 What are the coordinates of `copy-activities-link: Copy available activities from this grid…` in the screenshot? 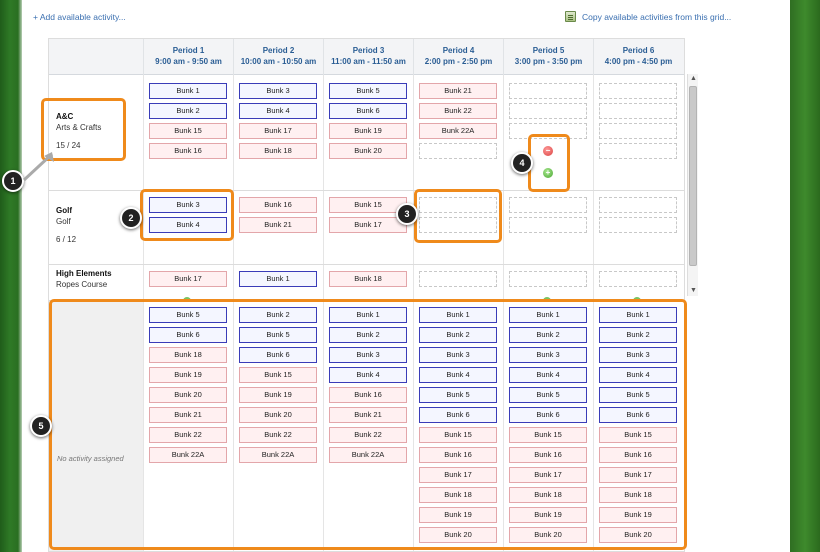 It's located at (656, 17).